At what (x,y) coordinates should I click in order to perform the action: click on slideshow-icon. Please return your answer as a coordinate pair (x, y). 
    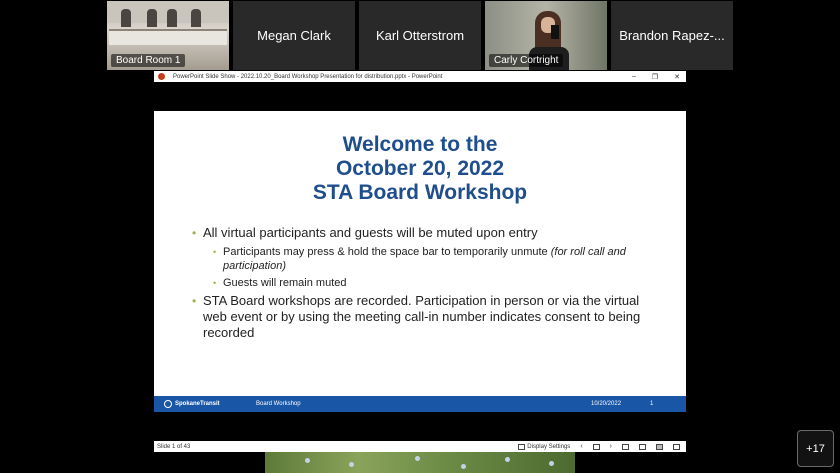
    Looking at the image, I should click on (676, 446).